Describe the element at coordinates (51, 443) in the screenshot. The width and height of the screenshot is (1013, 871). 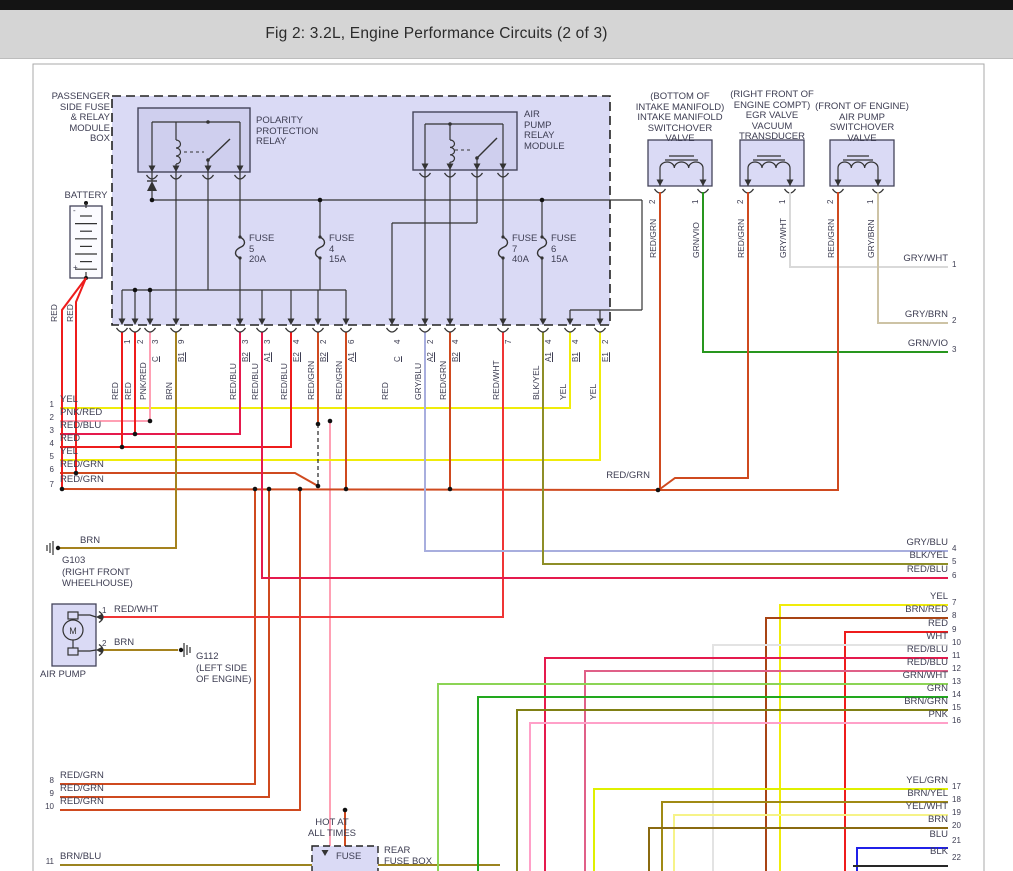
I see `left-wire-number: 4` at that location.